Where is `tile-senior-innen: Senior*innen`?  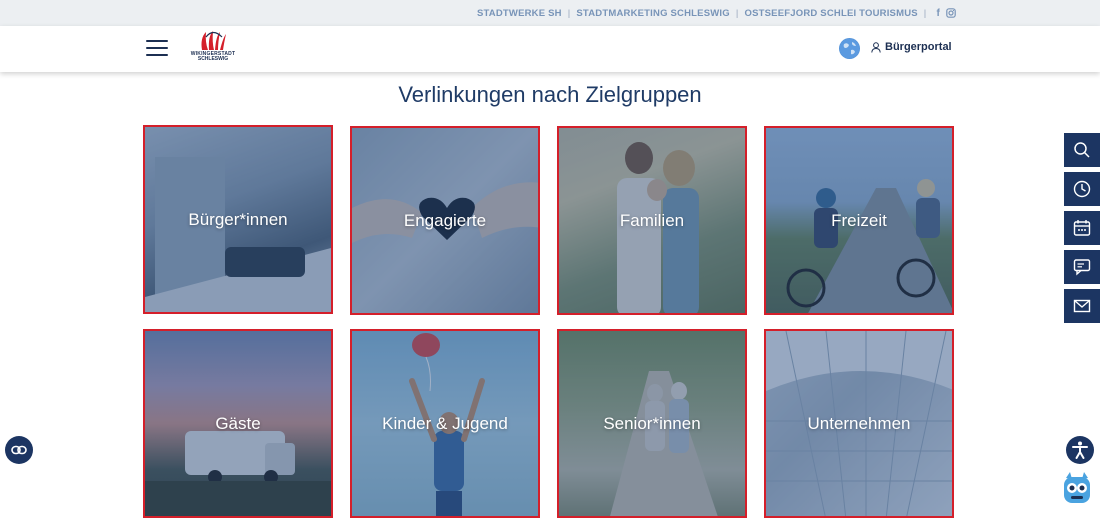
tile-senior-innen: Senior*innen is located at coordinates (652, 423).